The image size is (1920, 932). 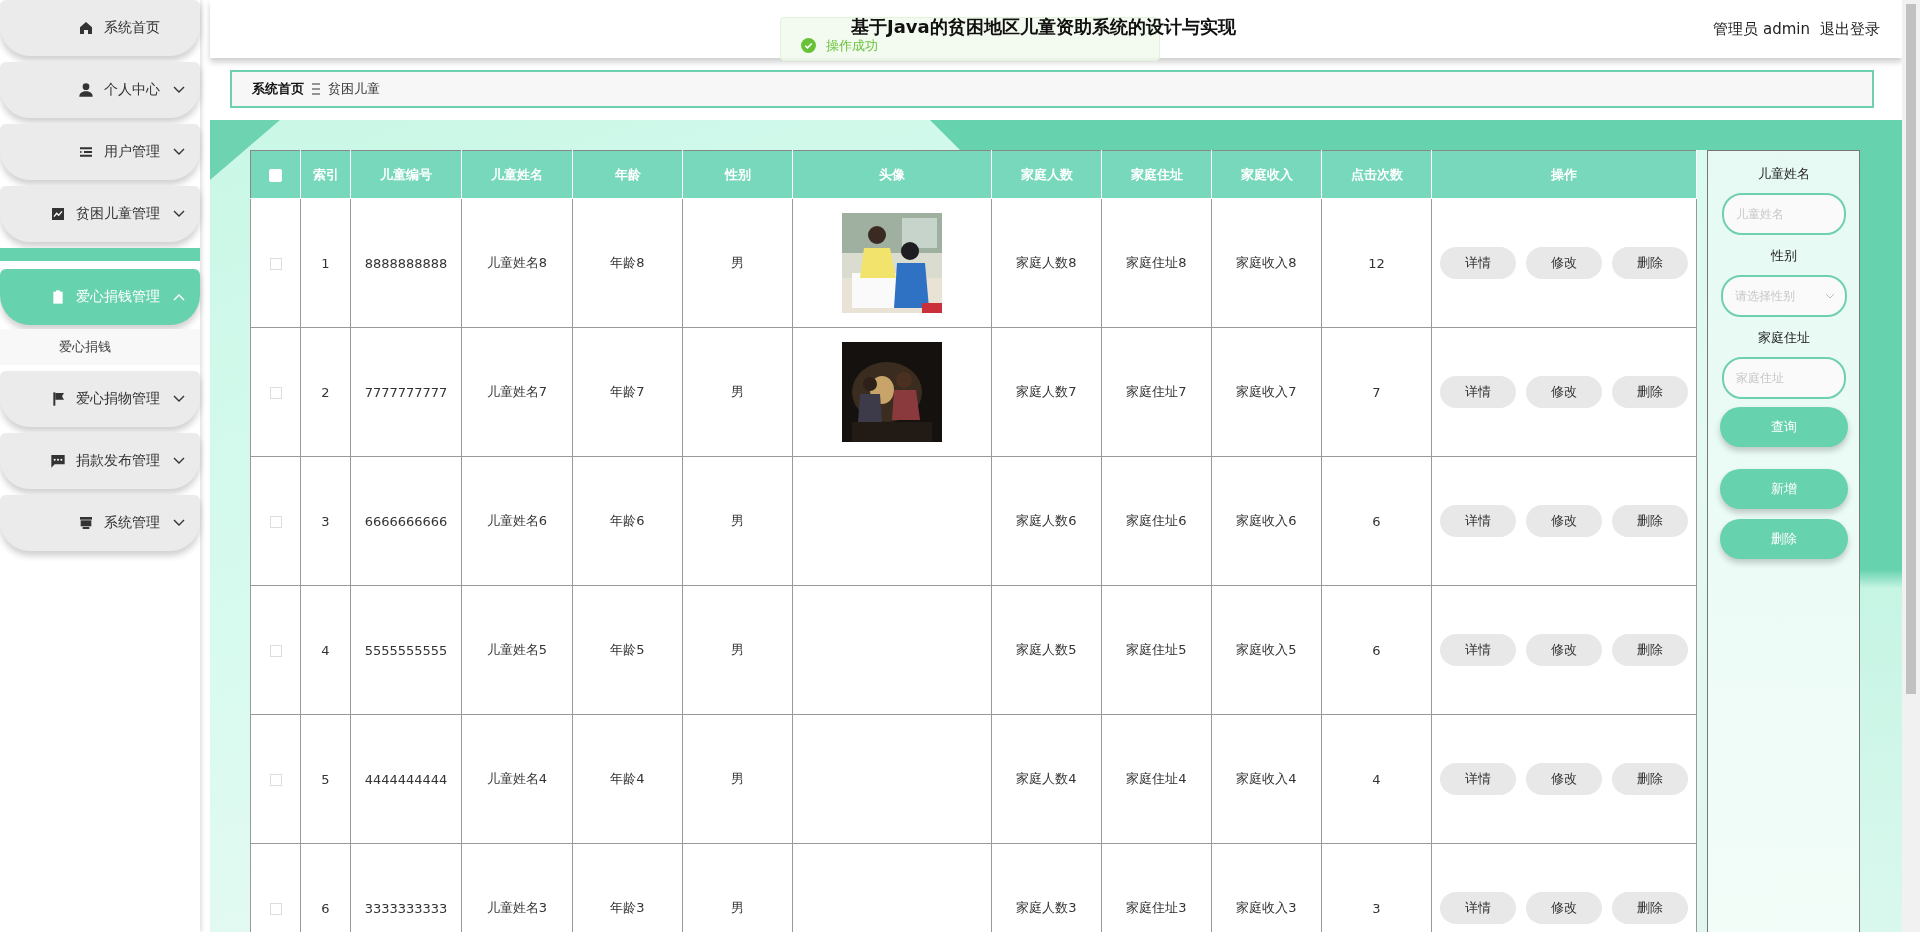 What do you see at coordinates (1376, 174) in the screenshot?
I see `column-header: 点击次数` at bounding box center [1376, 174].